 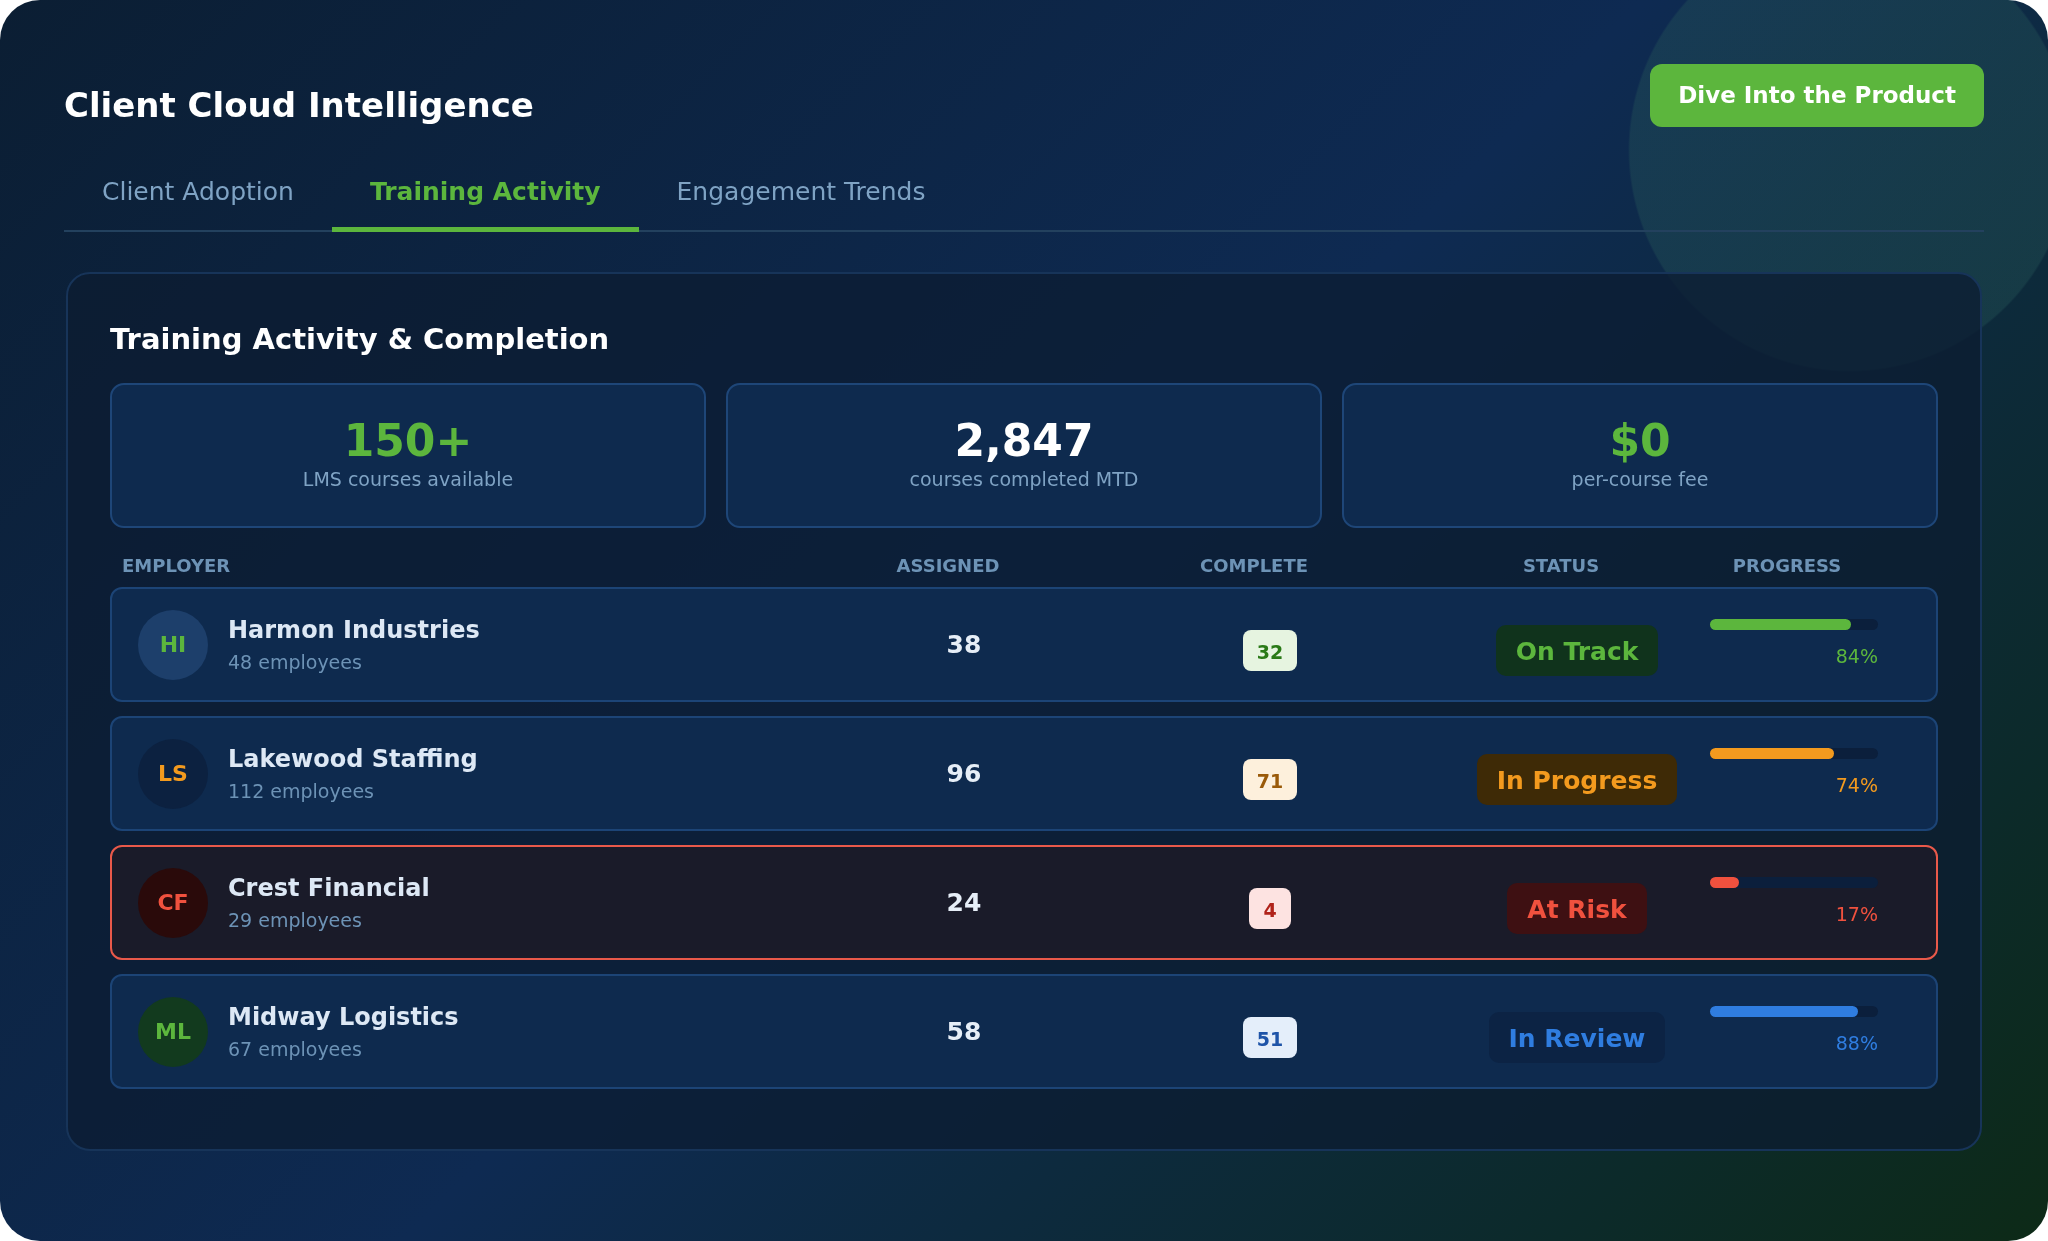 I want to click on panel-title: Training Activity & Completion, so click(x=360, y=339).